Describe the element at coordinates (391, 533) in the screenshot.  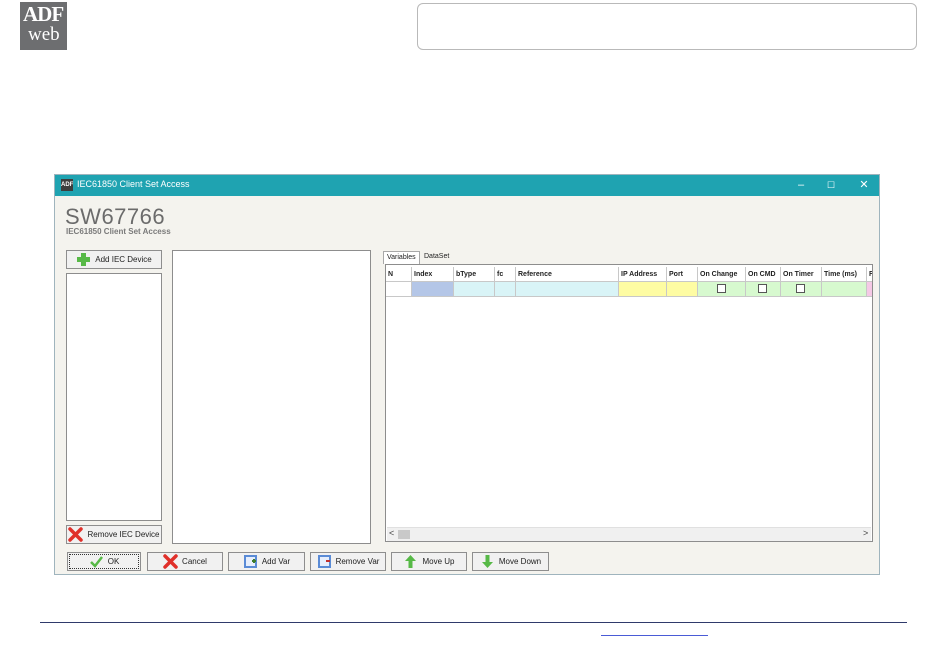
I see `scroll-left-arrow: <` at that location.